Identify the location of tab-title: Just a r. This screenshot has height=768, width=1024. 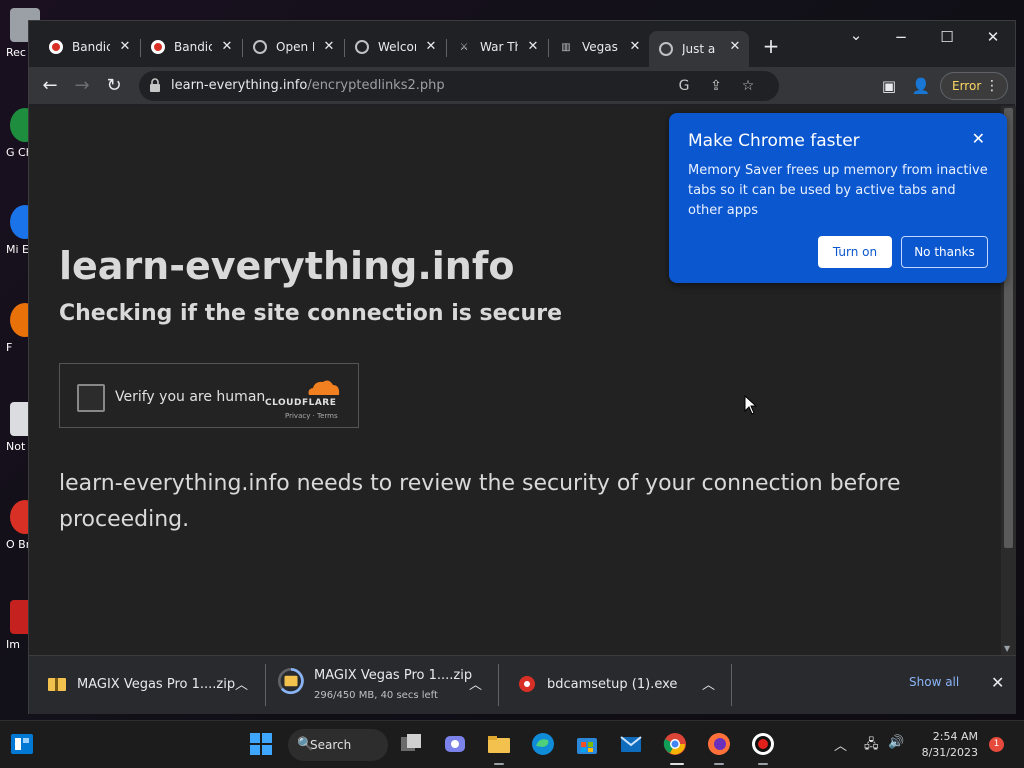
(701, 49).